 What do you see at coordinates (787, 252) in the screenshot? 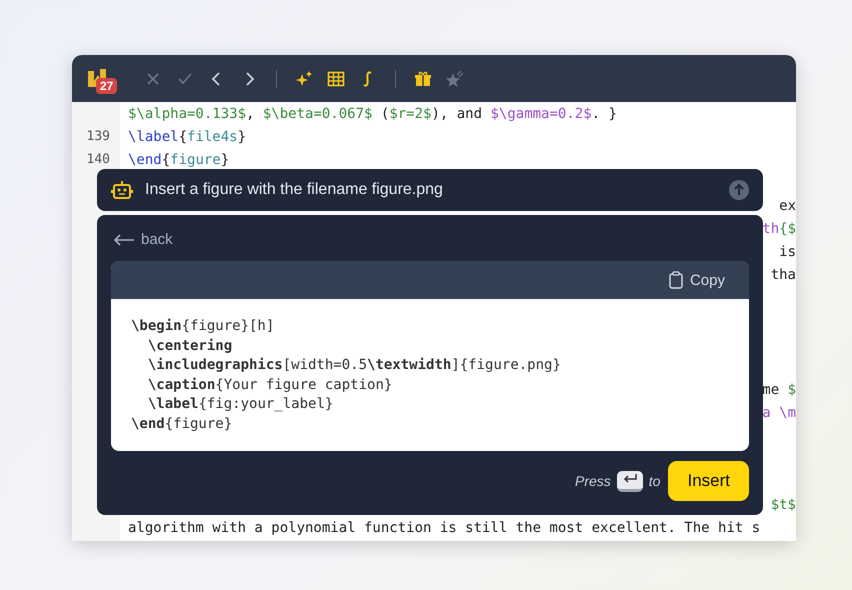
I see `code-line: is` at bounding box center [787, 252].